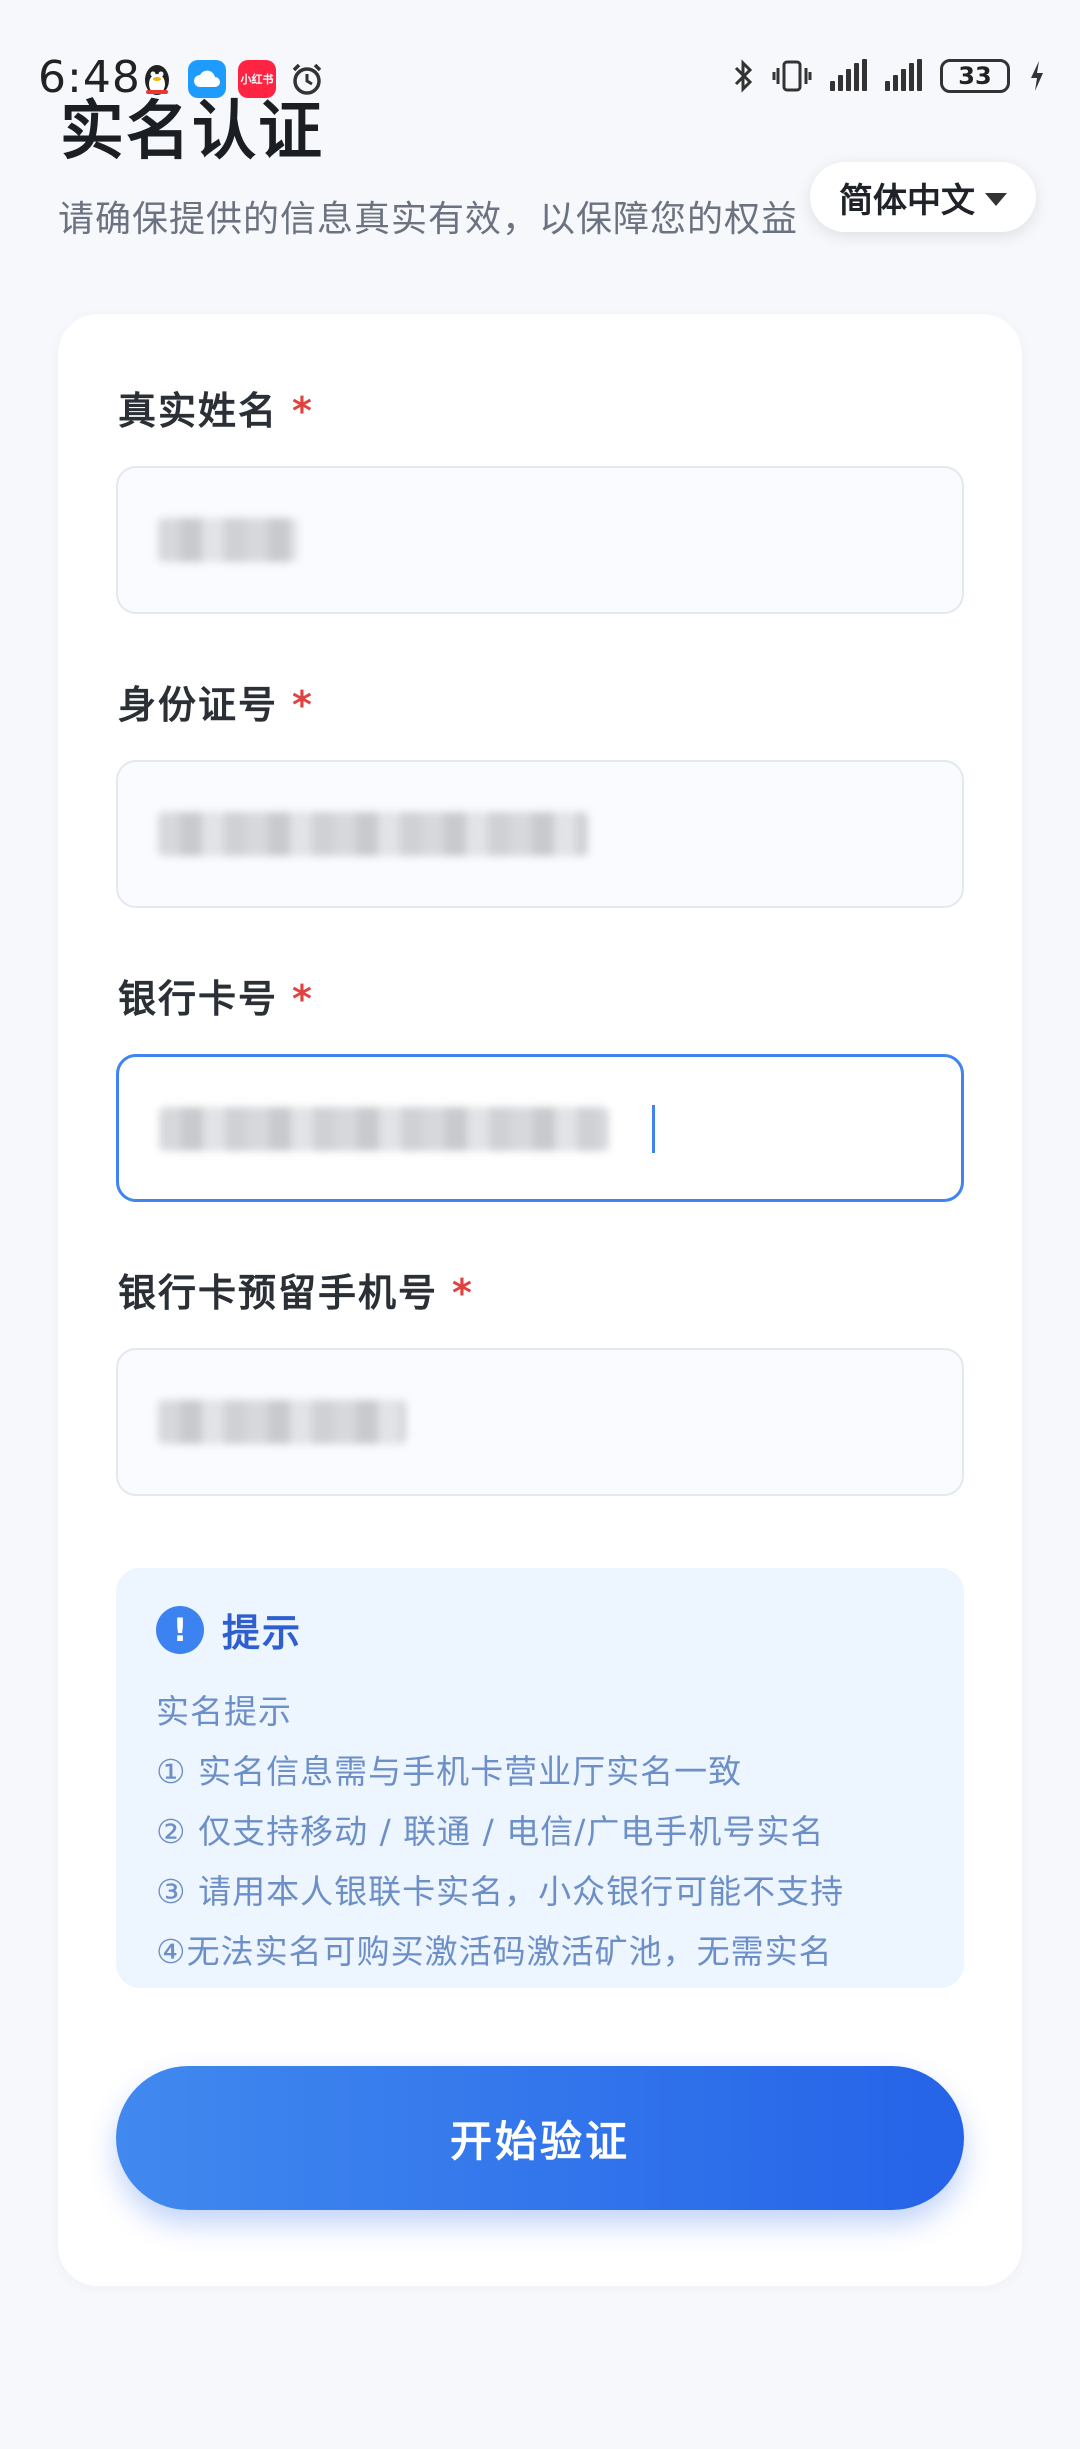 Image resolution: width=1080 pixels, height=2449 pixels. I want to click on tips-header: ! 提示, so click(229, 1629).